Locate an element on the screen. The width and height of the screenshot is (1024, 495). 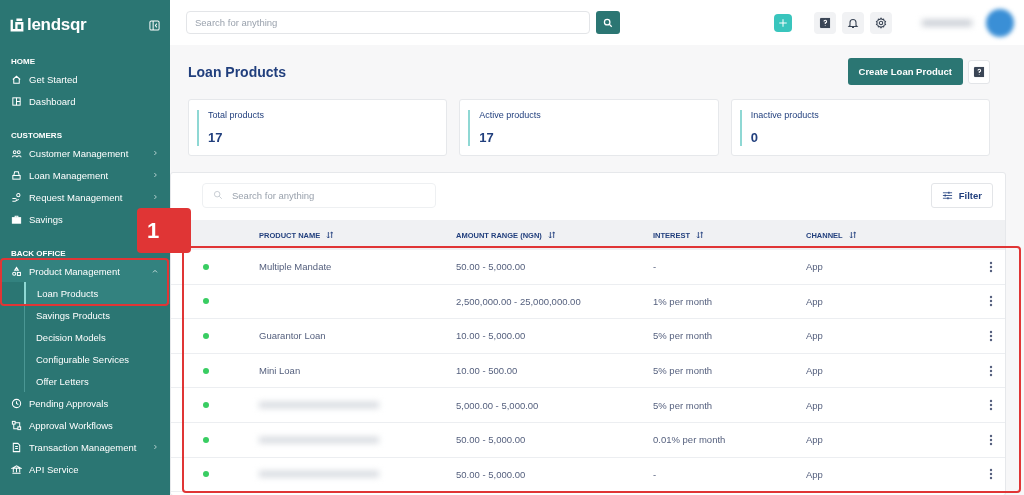
table-cell: 5,000.00 - 5,000.00 is located at coordinates (497, 405).